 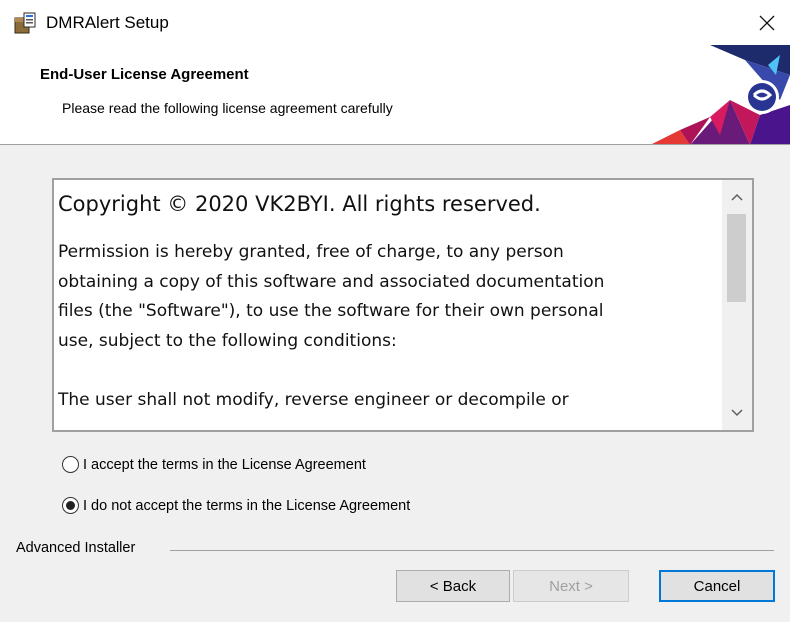 I want to click on scroll-down-button, so click(x=737, y=413).